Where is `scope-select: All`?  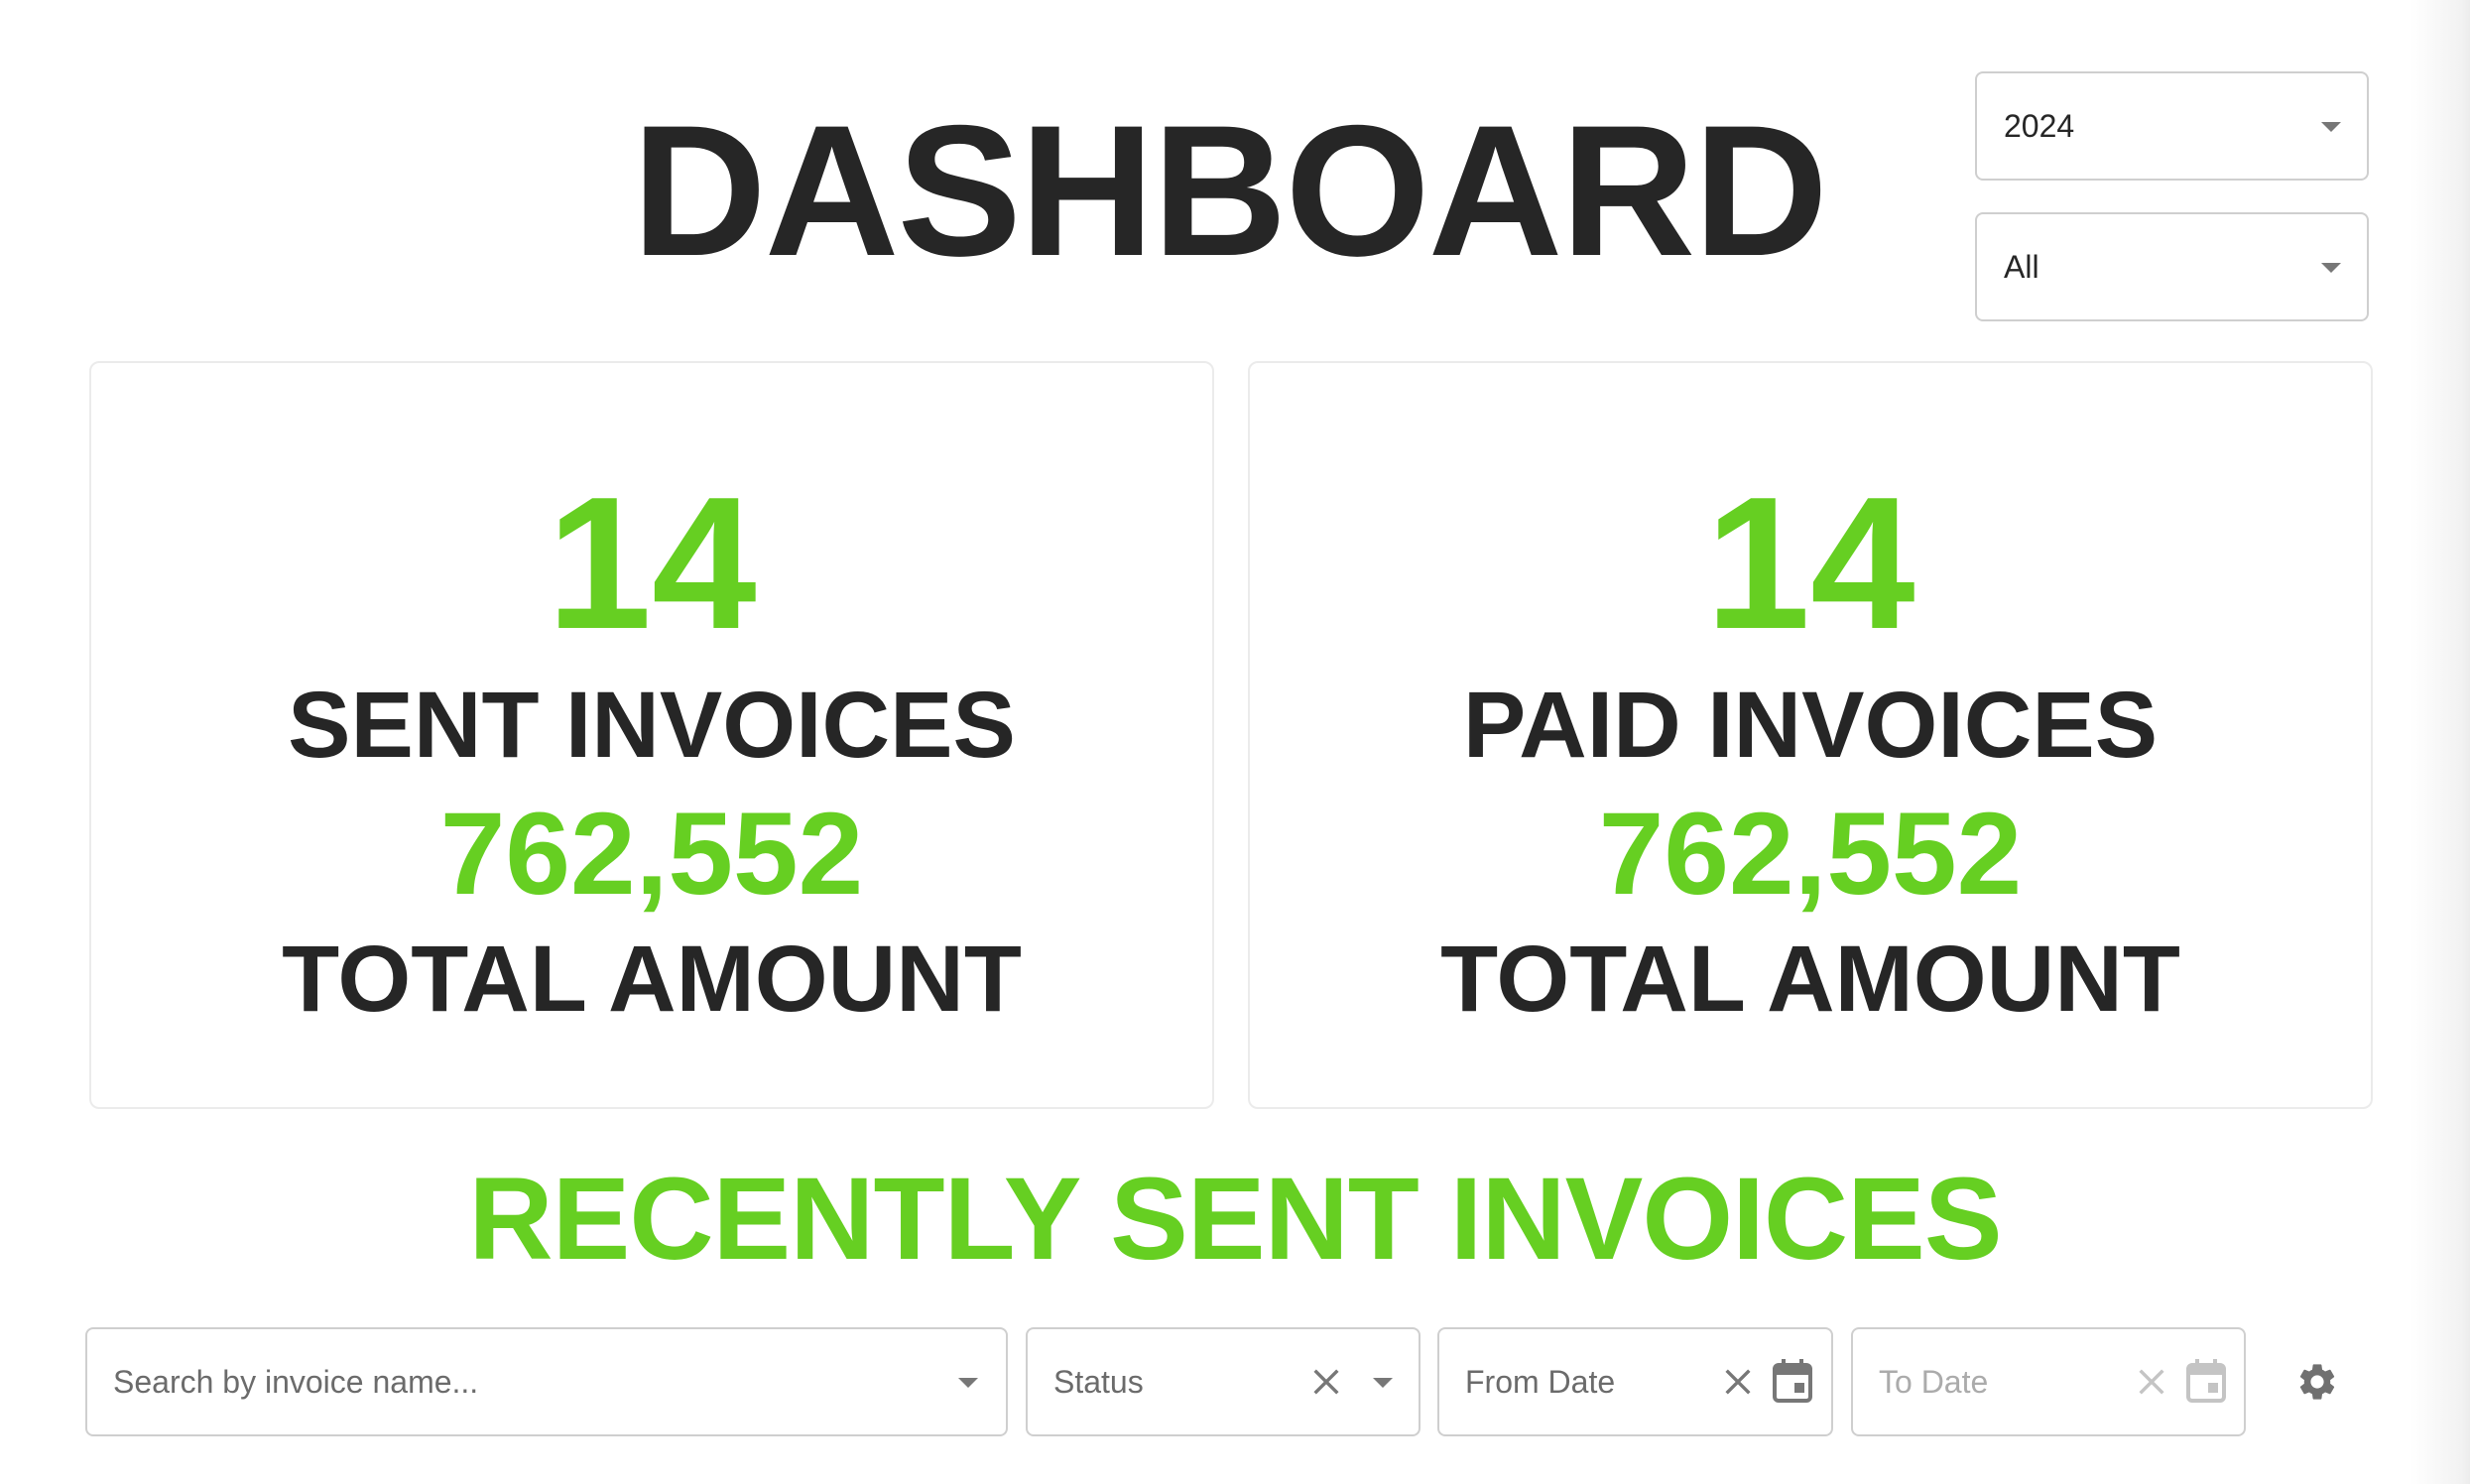 scope-select: All is located at coordinates (2172, 266).